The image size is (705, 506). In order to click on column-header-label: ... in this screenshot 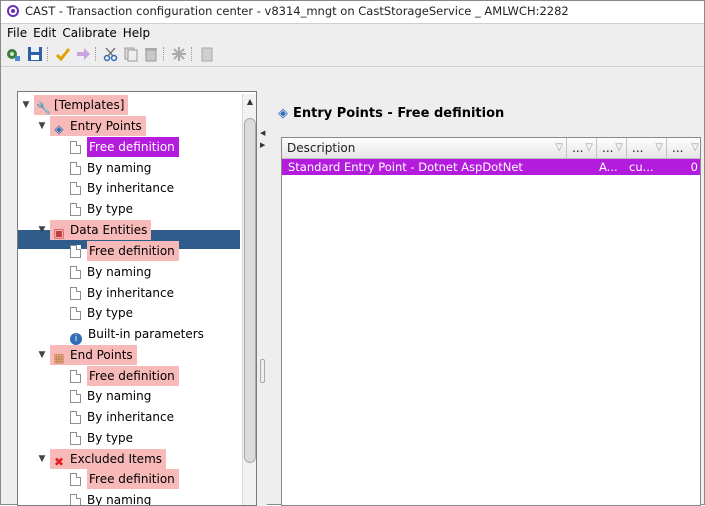, I will do `click(638, 148)`.